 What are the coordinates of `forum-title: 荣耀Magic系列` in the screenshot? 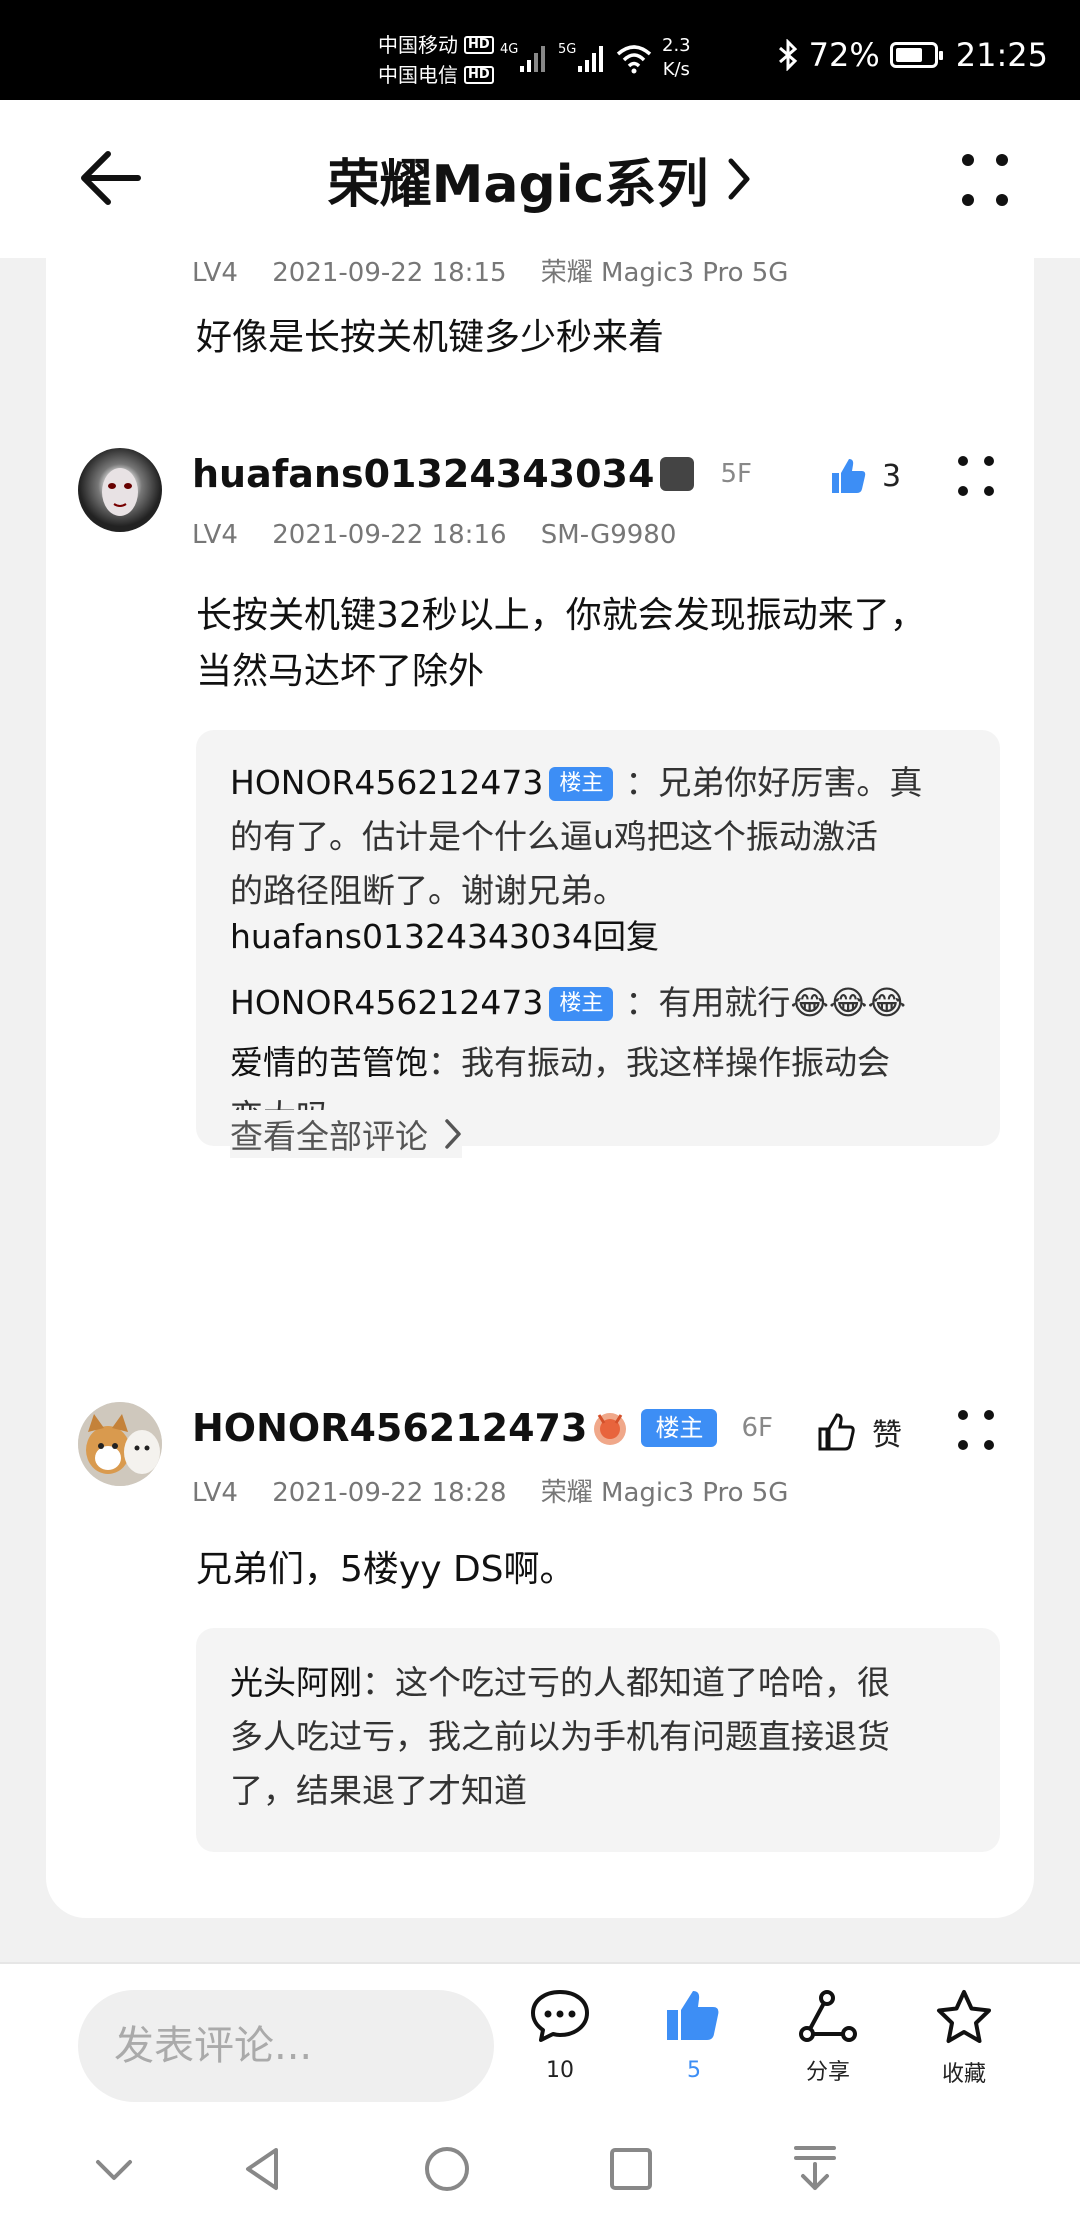 It's located at (540, 179).